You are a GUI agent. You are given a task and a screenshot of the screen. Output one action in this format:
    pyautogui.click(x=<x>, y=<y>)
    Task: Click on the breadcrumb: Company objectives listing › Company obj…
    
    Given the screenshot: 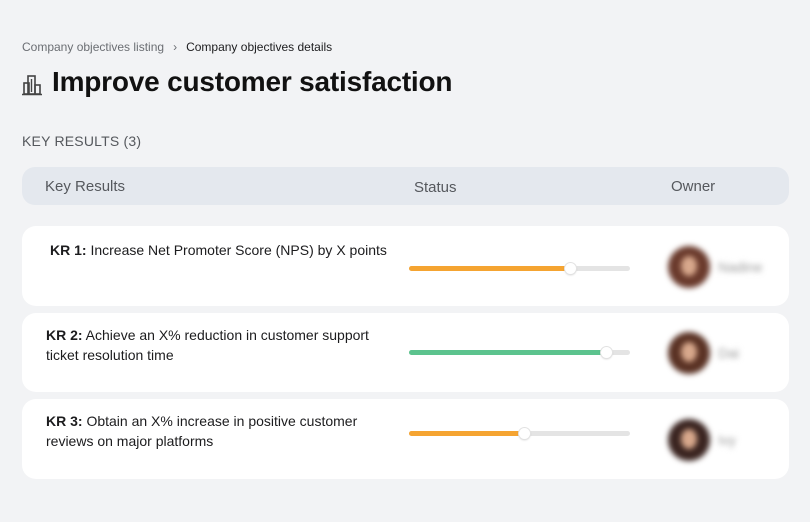 What is the action you would take?
    pyautogui.click(x=177, y=47)
    